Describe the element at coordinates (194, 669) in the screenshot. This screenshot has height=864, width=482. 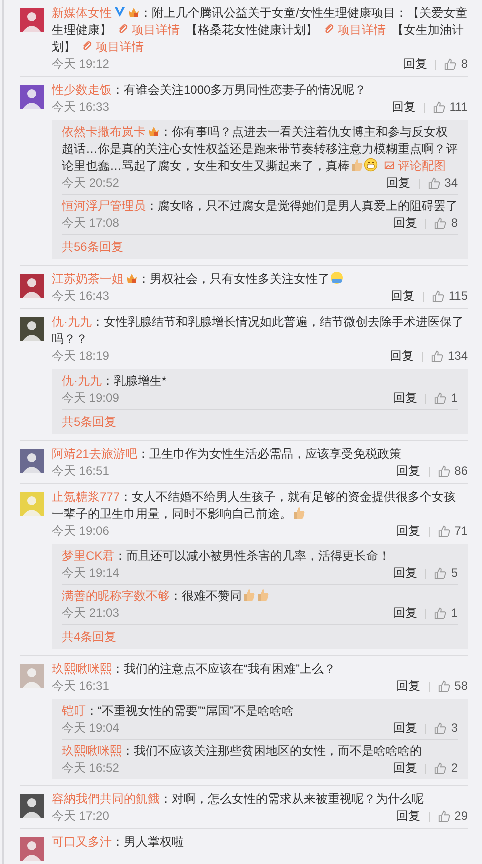
I see `comment-text: 玖熙啾咪熙：我们的注意点不应该在“我有困难”上么？` at that location.